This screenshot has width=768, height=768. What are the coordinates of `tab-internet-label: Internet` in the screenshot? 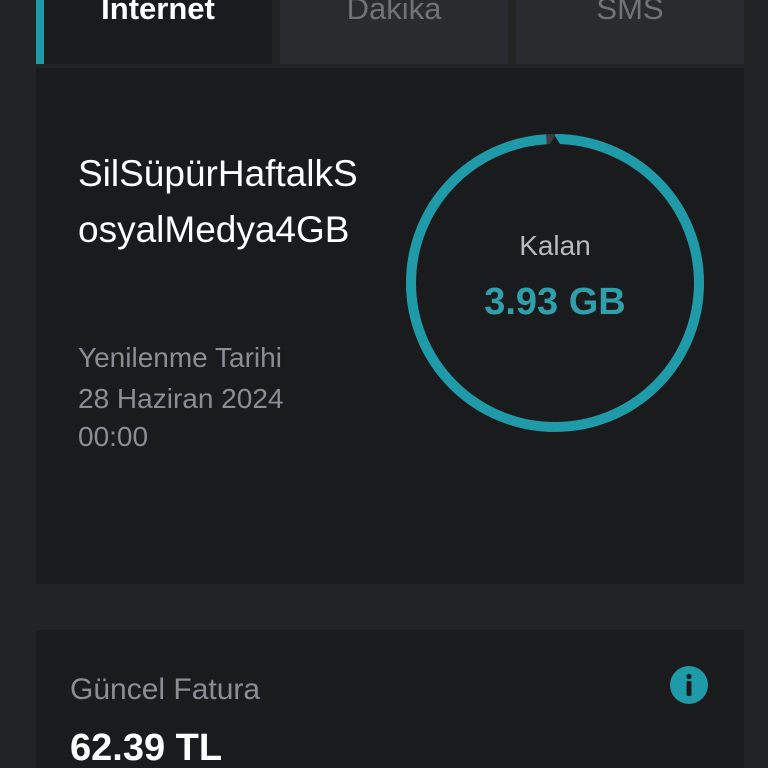 It's located at (158, 13).